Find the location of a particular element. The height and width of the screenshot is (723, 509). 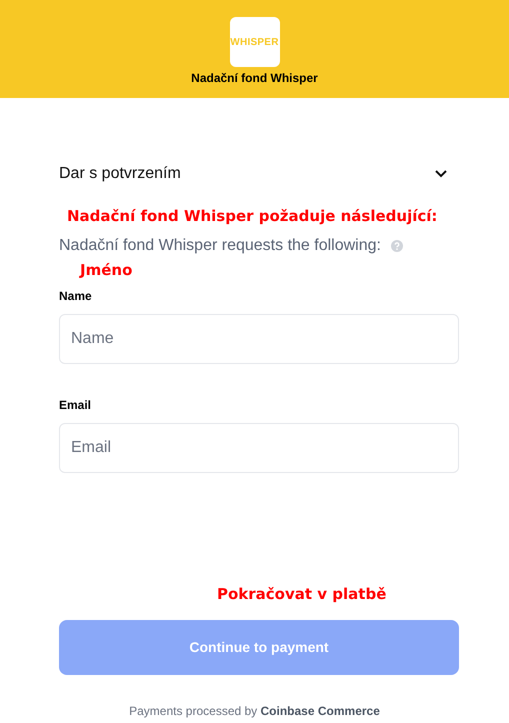

input-field: Name is located at coordinates (259, 339).